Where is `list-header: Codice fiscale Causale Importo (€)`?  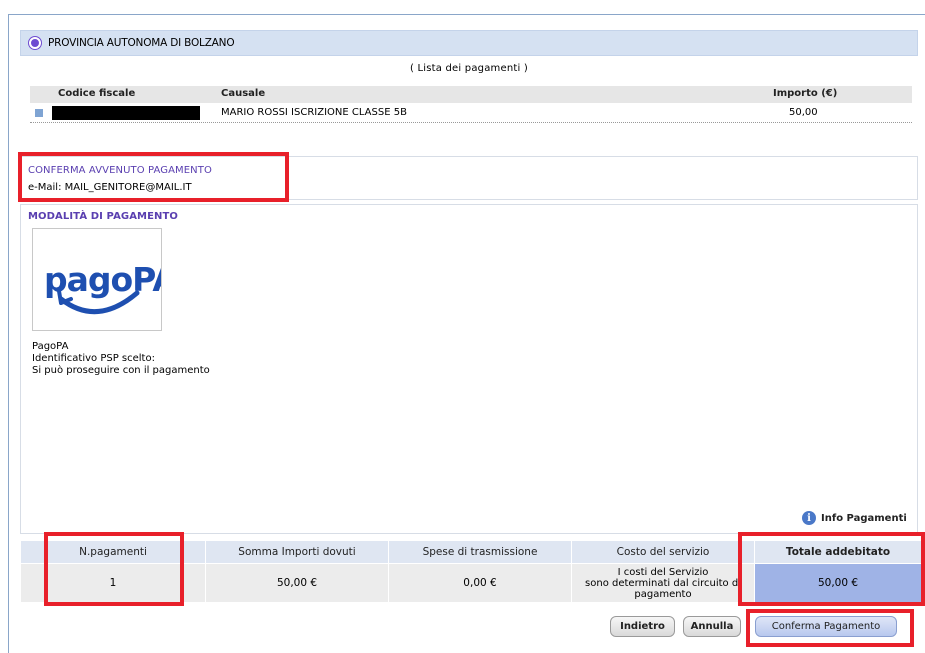 list-header: Codice fiscale Causale Importo (€) is located at coordinates (471, 94).